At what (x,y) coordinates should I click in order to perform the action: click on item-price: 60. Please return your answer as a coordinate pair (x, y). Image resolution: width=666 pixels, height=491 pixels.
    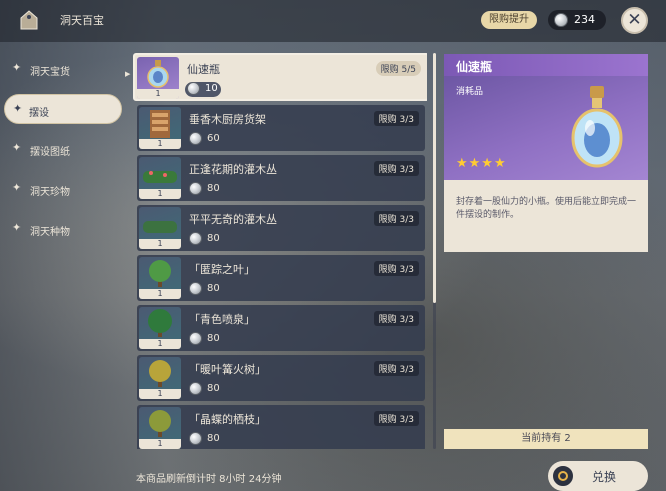
    Looking at the image, I should click on (206, 139).